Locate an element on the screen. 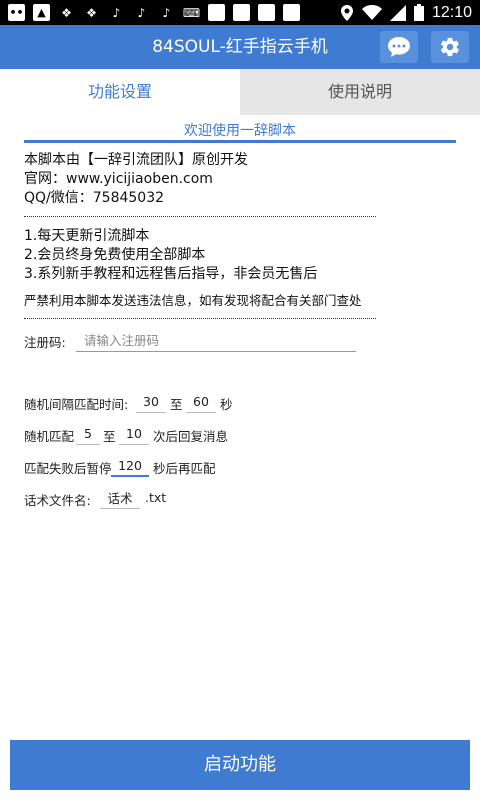  system-icons: 12:10 is located at coordinates (406, 12).